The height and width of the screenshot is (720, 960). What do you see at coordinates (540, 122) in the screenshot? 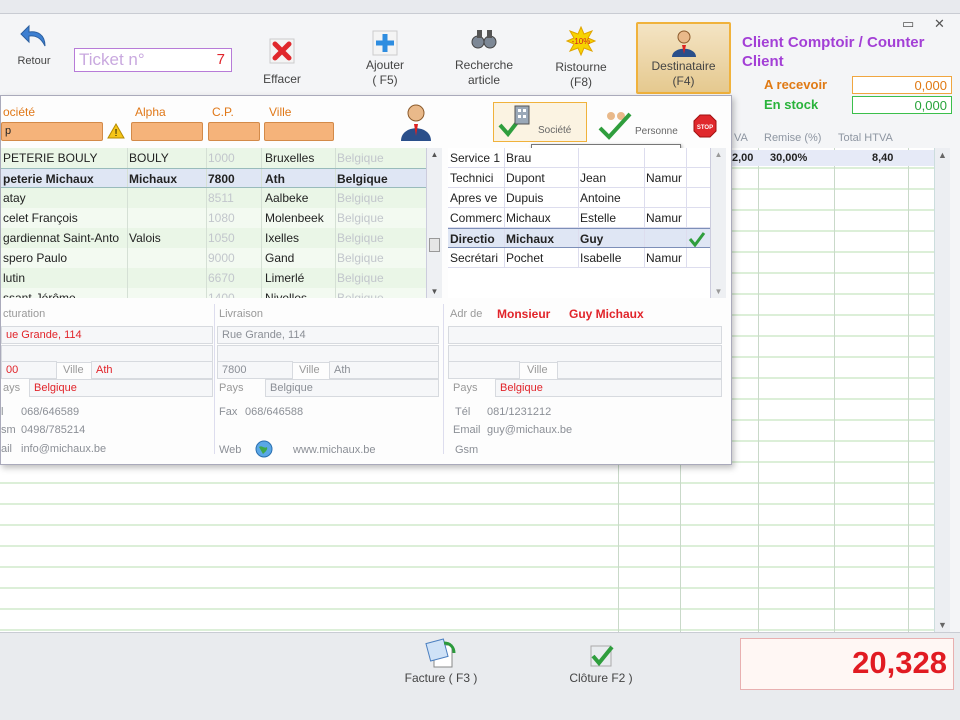
I see `societe-select-button: Société` at bounding box center [540, 122].